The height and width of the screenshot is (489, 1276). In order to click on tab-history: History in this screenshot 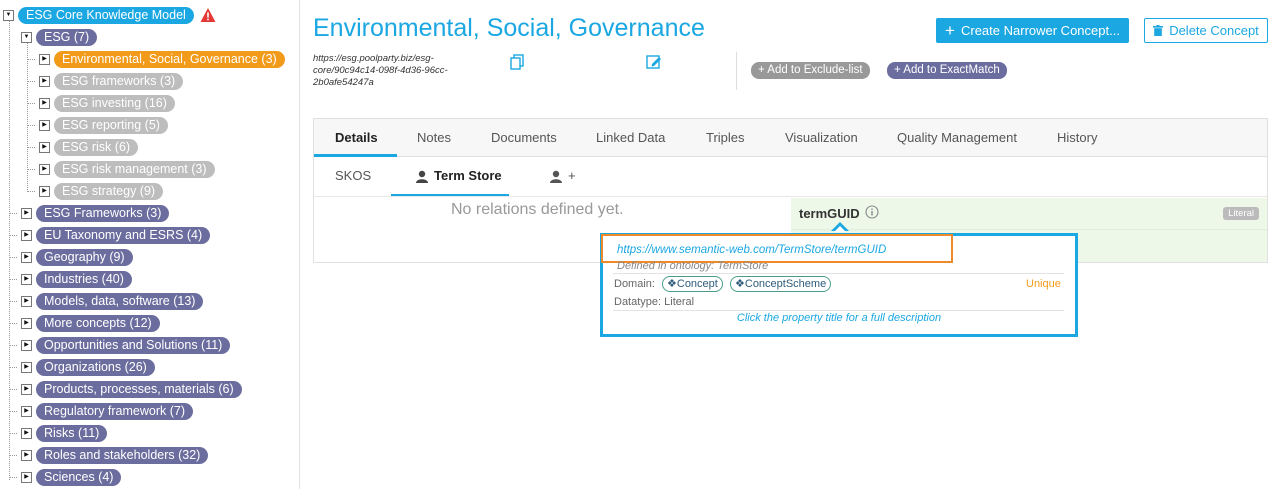, I will do `click(1077, 138)`.